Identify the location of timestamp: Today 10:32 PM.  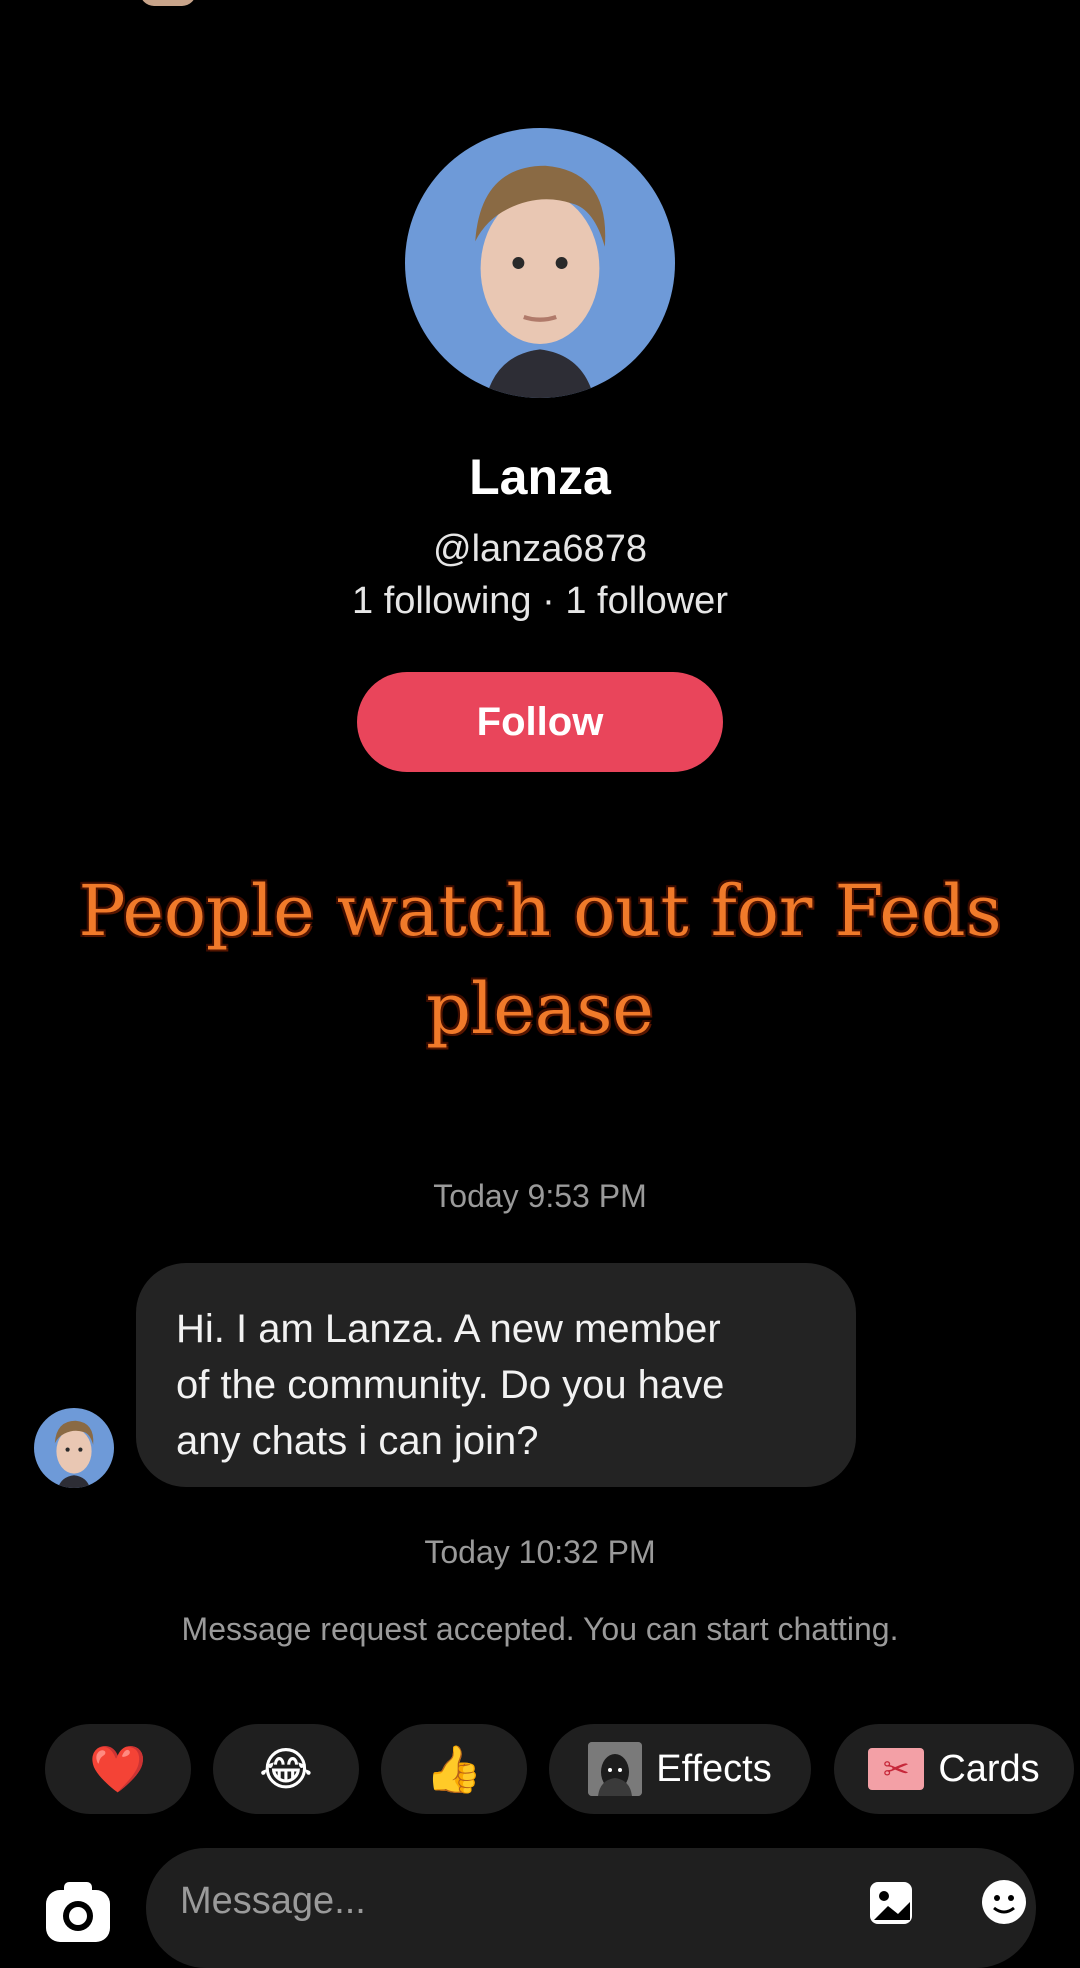
(540, 1552).